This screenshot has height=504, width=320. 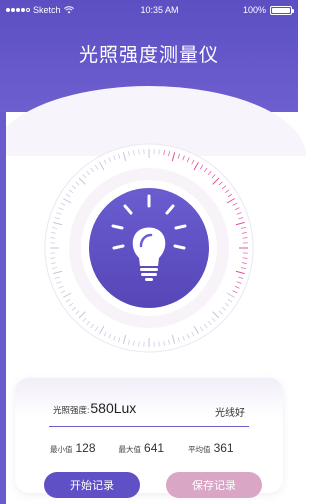 I want to click on status-bar: Sketch 10:35 AM 100%, so click(x=149, y=10).